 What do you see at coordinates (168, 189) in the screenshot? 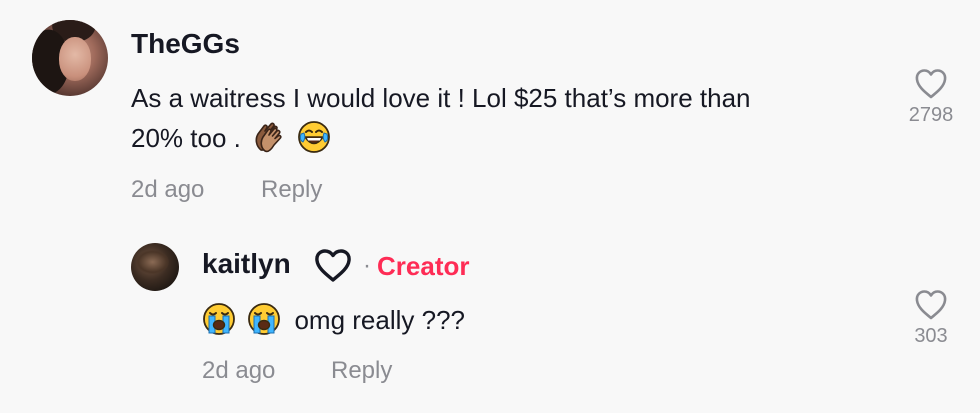
I see `comment-timestamp: 2d ago` at bounding box center [168, 189].